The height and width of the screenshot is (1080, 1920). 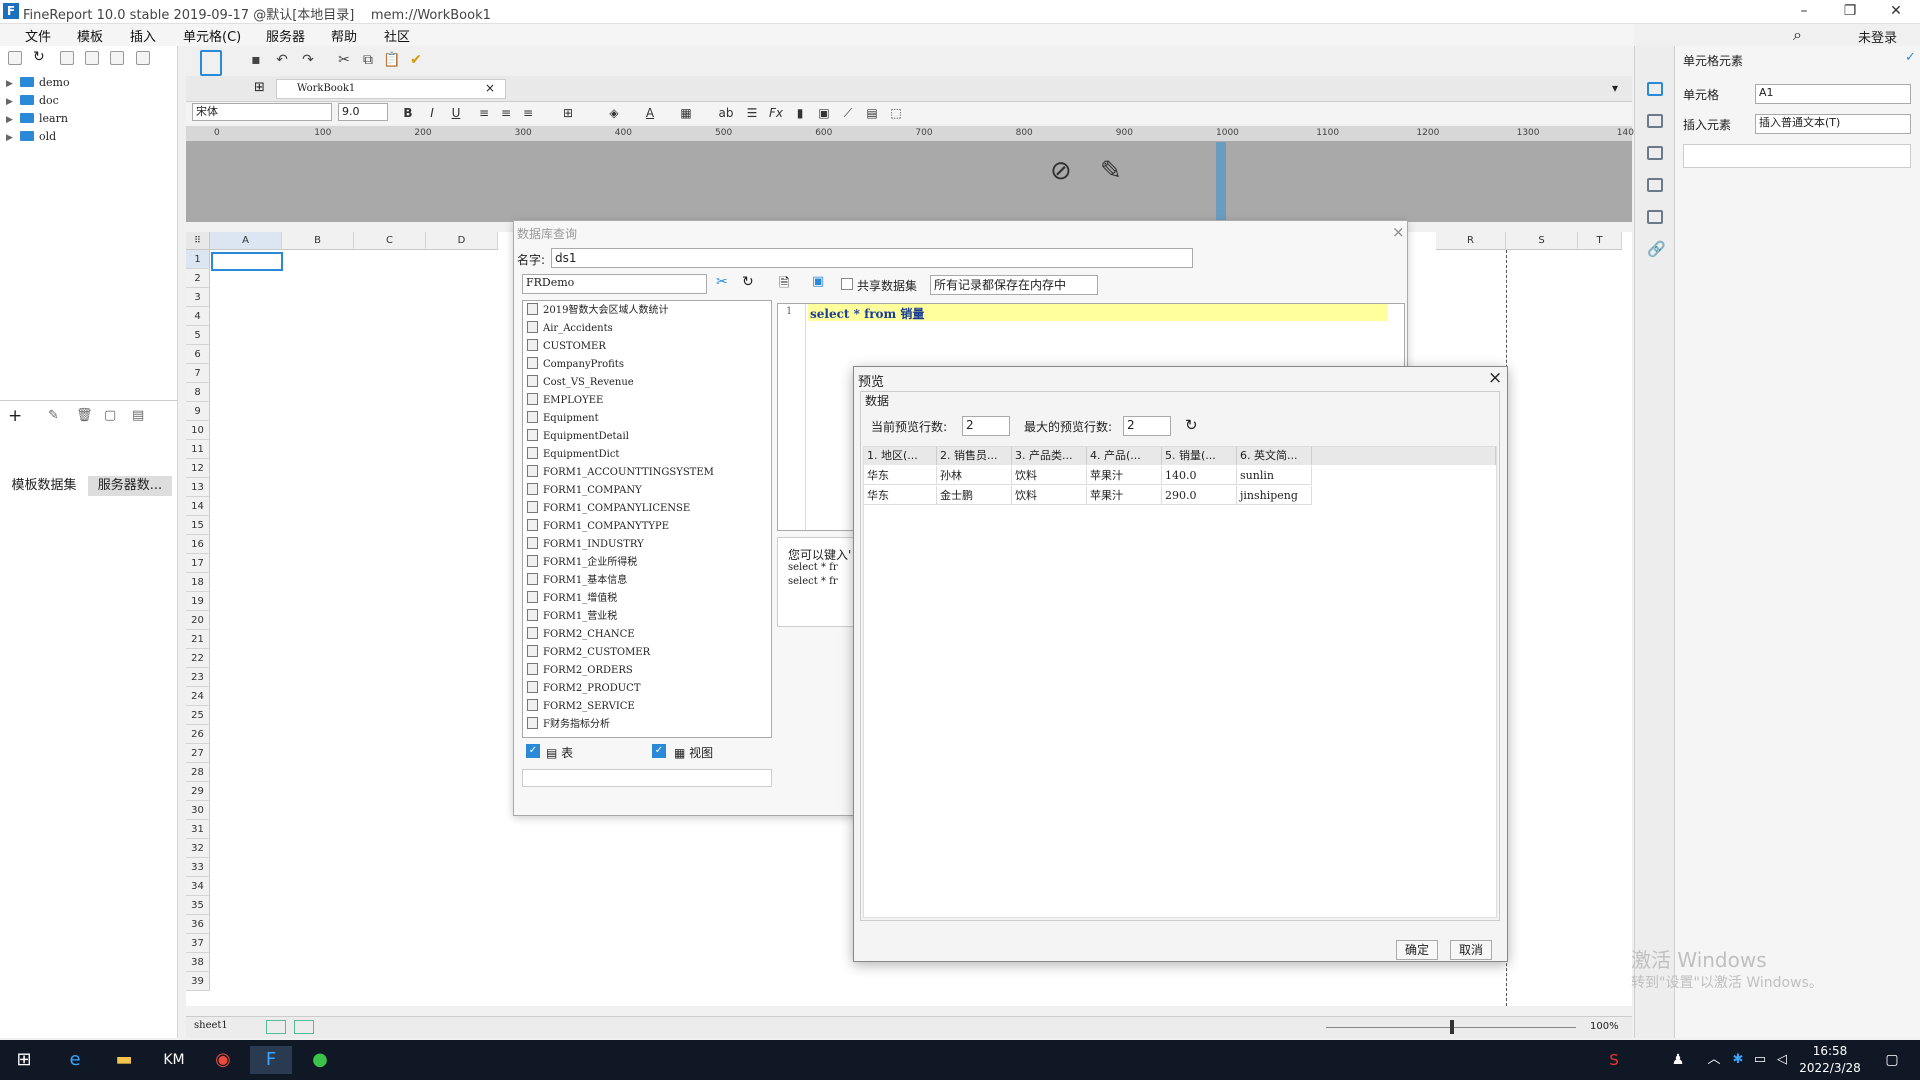 What do you see at coordinates (212, 35) in the screenshot?
I see `menu-cell: 单元格(C)` at bounding box center [212, 35].